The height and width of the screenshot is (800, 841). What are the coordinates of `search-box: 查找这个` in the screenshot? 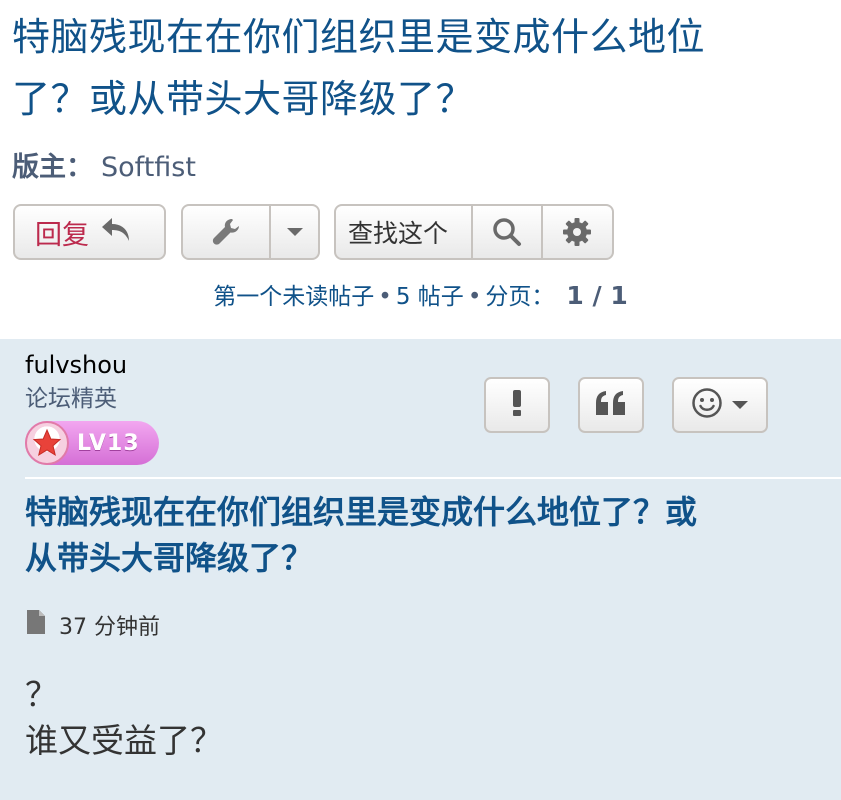 It's located at (474, 232).